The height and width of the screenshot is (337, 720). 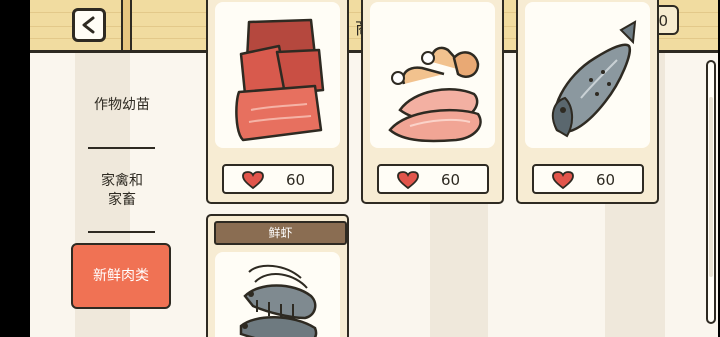 I want to click on beef-icon, so click(x=280, y=80).